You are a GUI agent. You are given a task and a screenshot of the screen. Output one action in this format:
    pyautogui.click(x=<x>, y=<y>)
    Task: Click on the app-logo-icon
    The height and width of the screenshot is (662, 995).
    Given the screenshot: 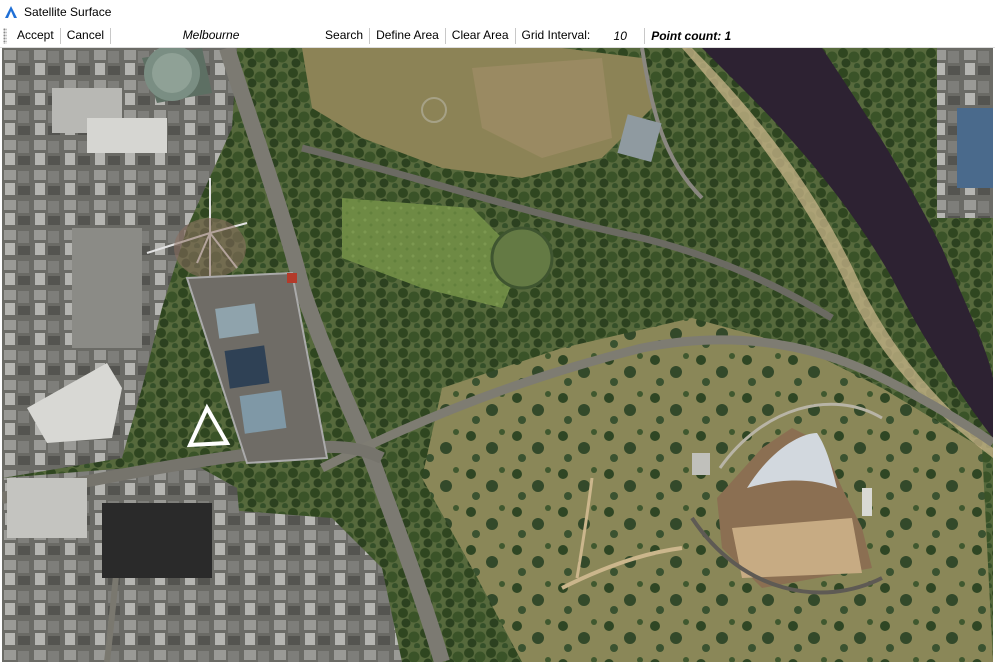 What is the action you would take?
    pyautogui.click(x=11, y=12)
    